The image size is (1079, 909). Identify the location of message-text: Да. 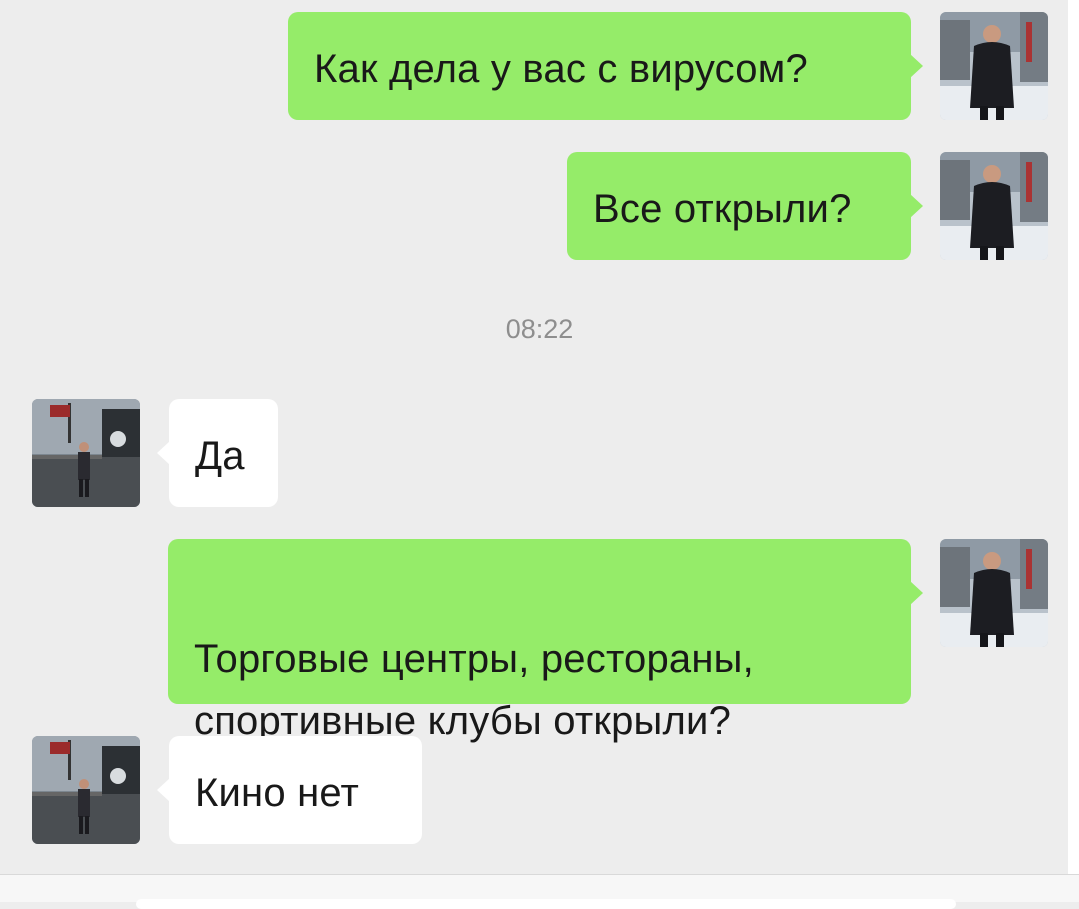
(220, 456).